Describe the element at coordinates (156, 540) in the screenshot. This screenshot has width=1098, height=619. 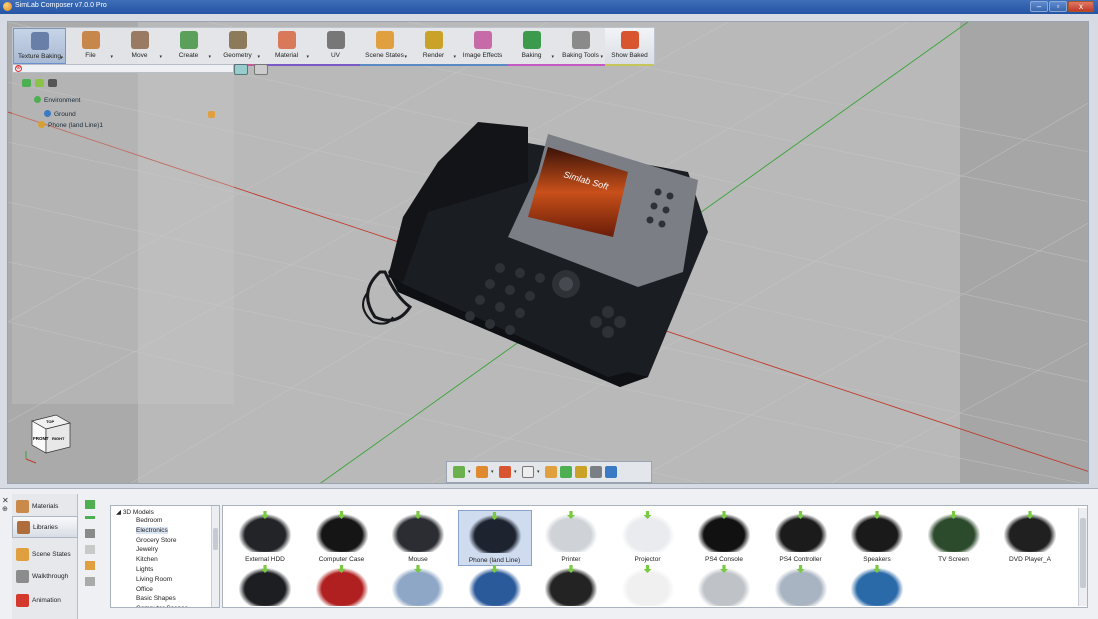
I see `category-grocery-store: Grocery Store` at that location.